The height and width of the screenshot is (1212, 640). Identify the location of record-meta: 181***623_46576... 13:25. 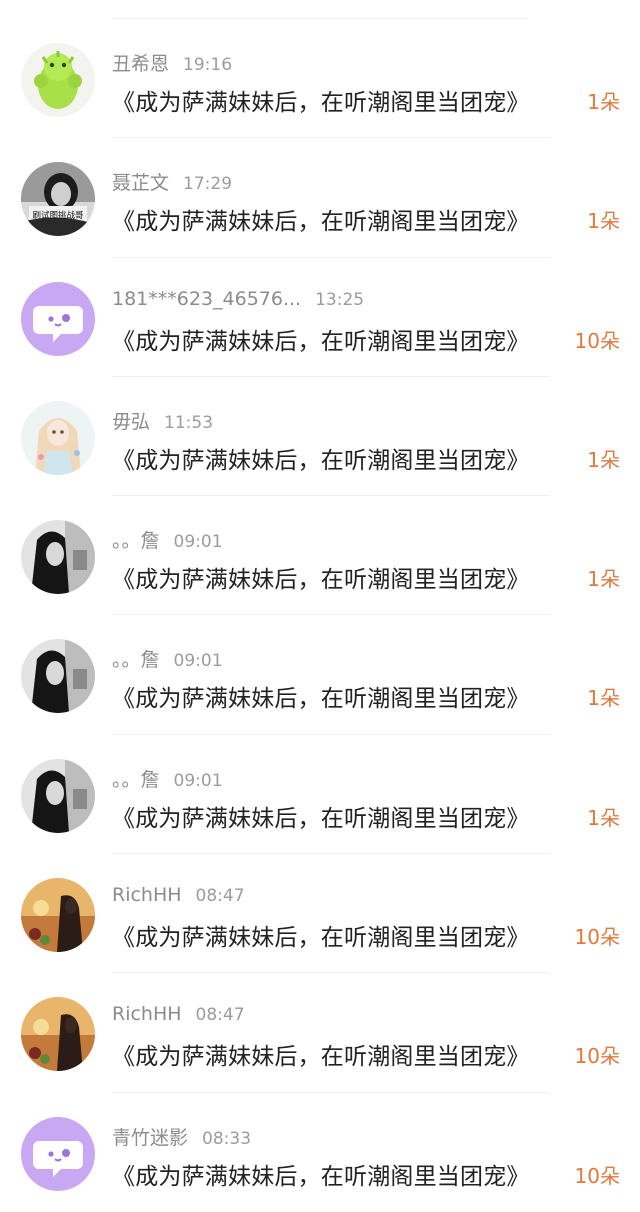
(238, 300).